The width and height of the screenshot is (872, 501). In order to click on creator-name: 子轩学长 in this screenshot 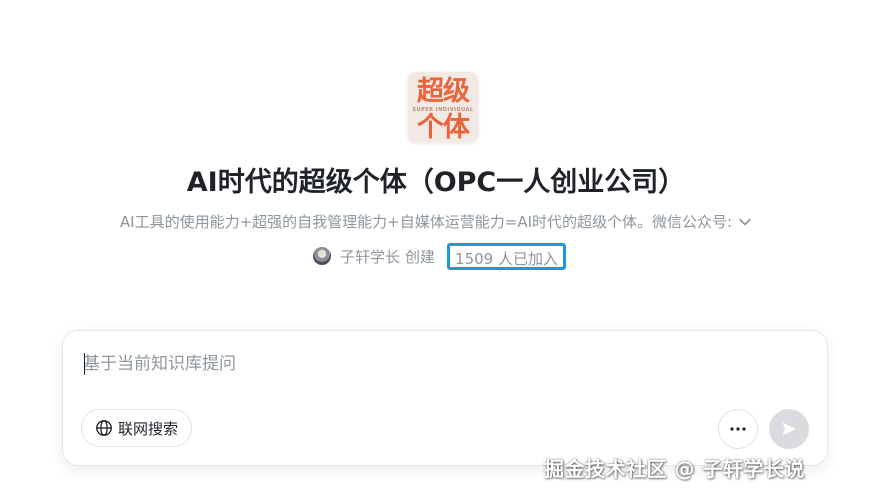, I will do `click(370, 256)`.